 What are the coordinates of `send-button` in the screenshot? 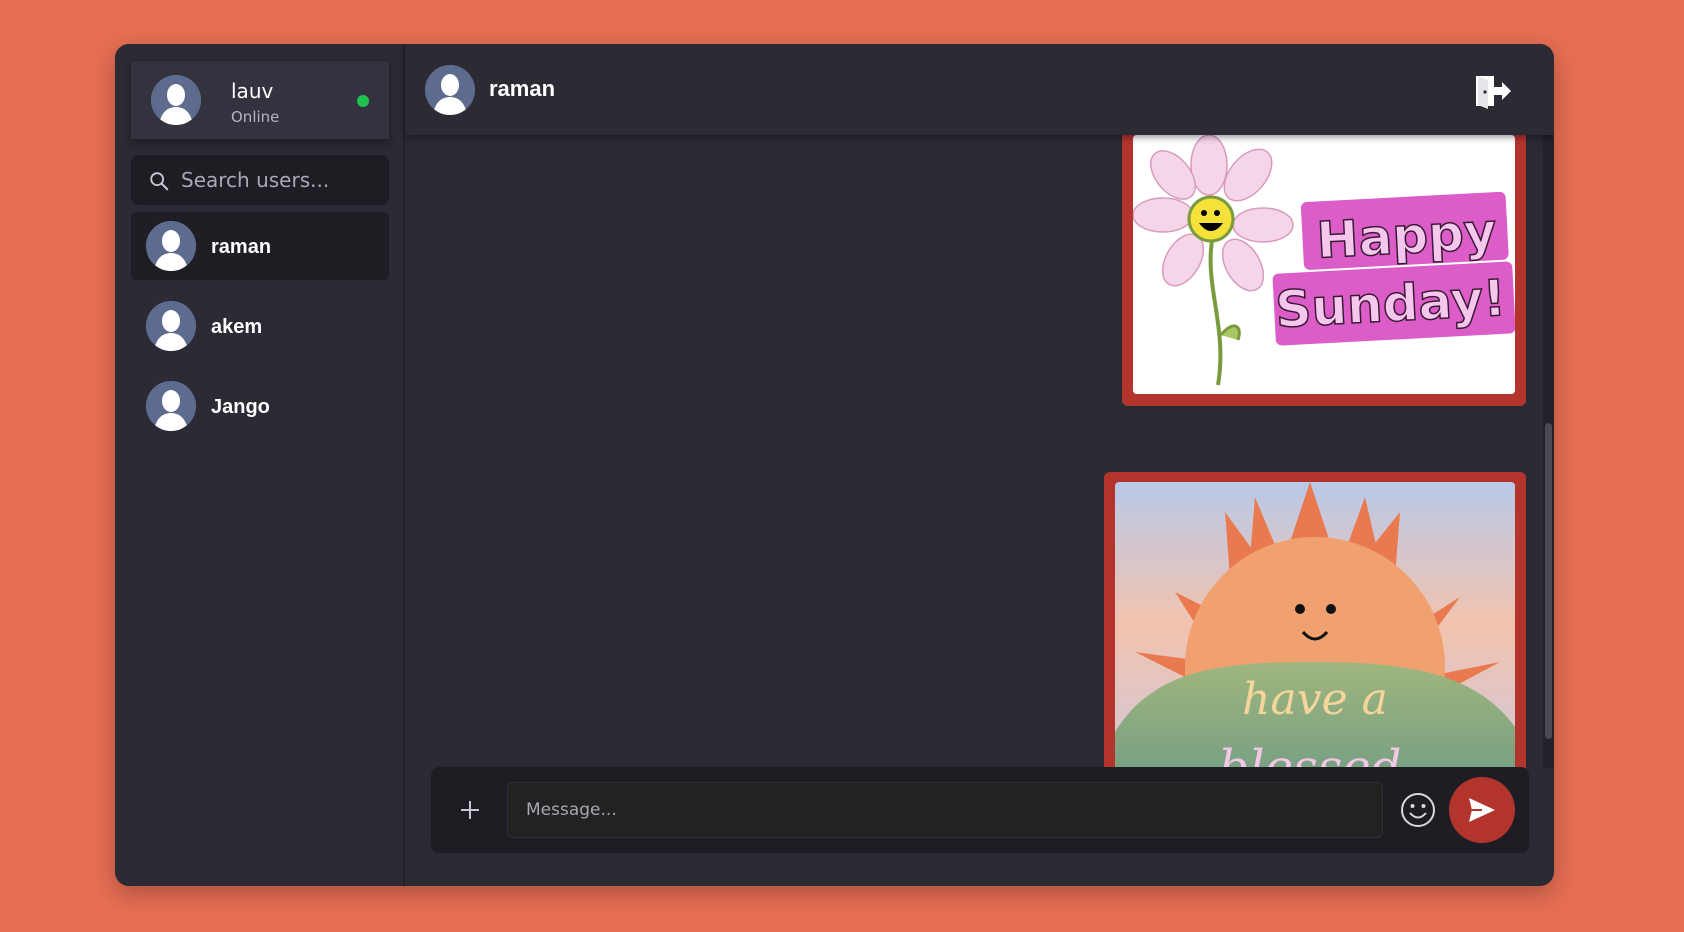 It's located at (1482, 810).